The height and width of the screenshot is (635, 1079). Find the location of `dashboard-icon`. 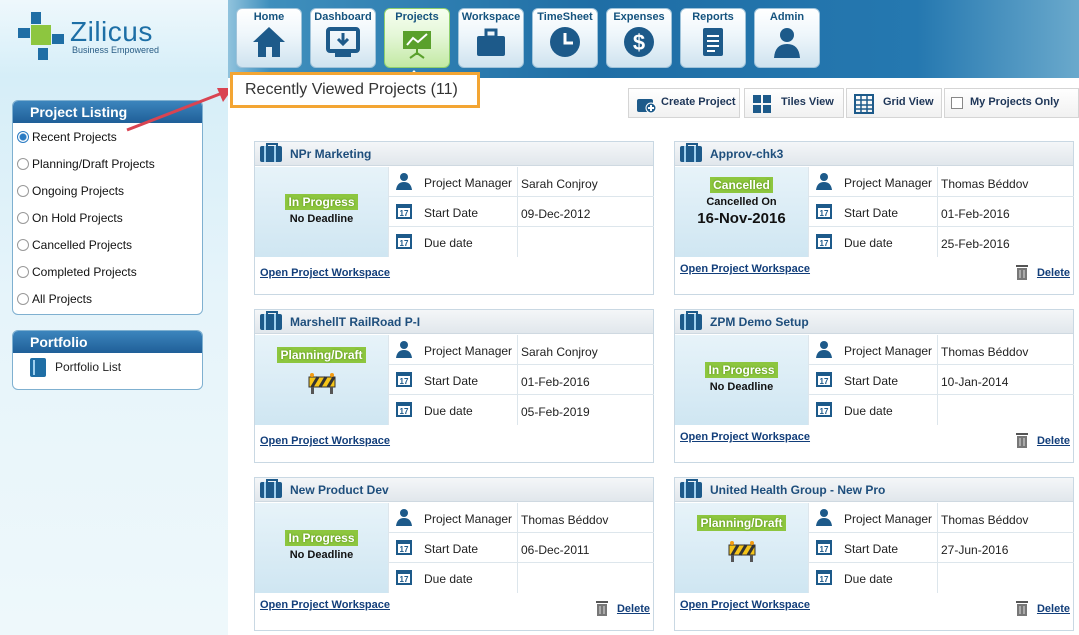

dashboard-icon is located at coordinates (343, 42).